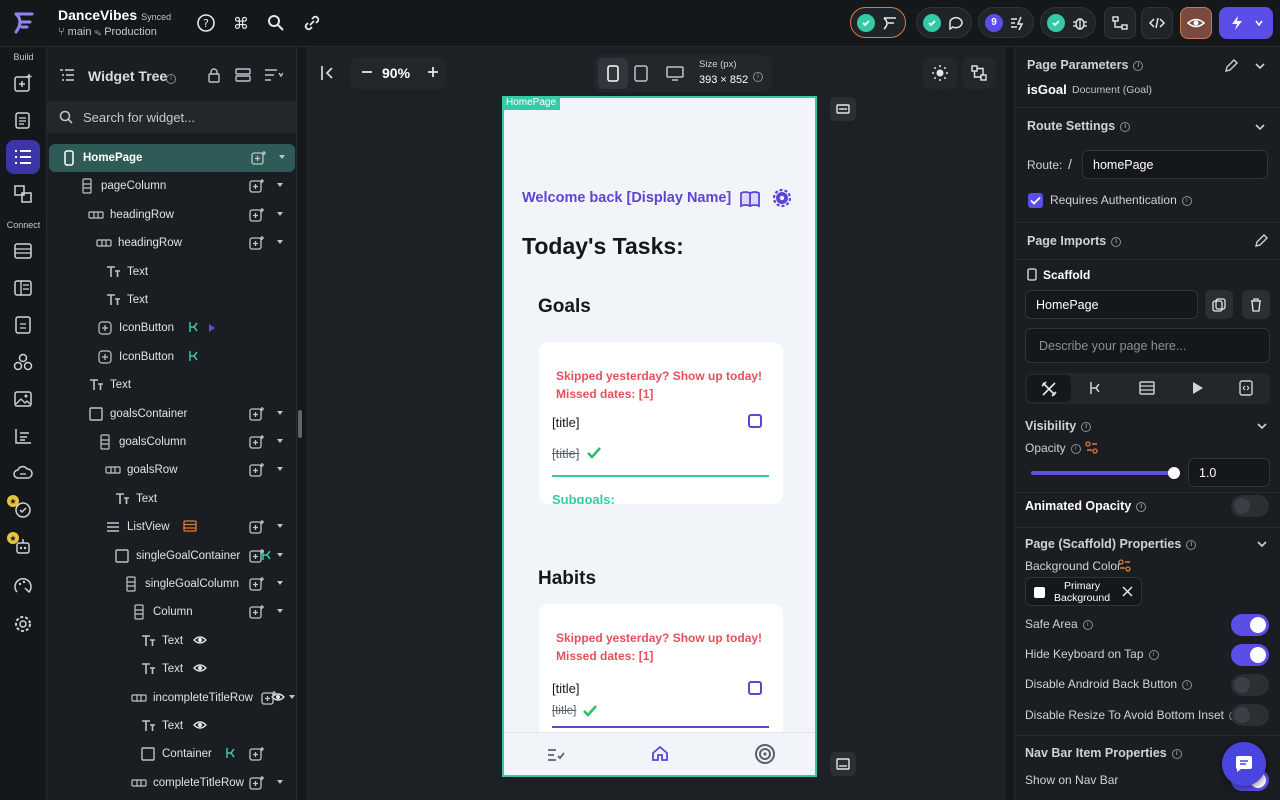 This screenshot has width=1280, height=800. I want to click on tab-actions, so click(1097, 388).